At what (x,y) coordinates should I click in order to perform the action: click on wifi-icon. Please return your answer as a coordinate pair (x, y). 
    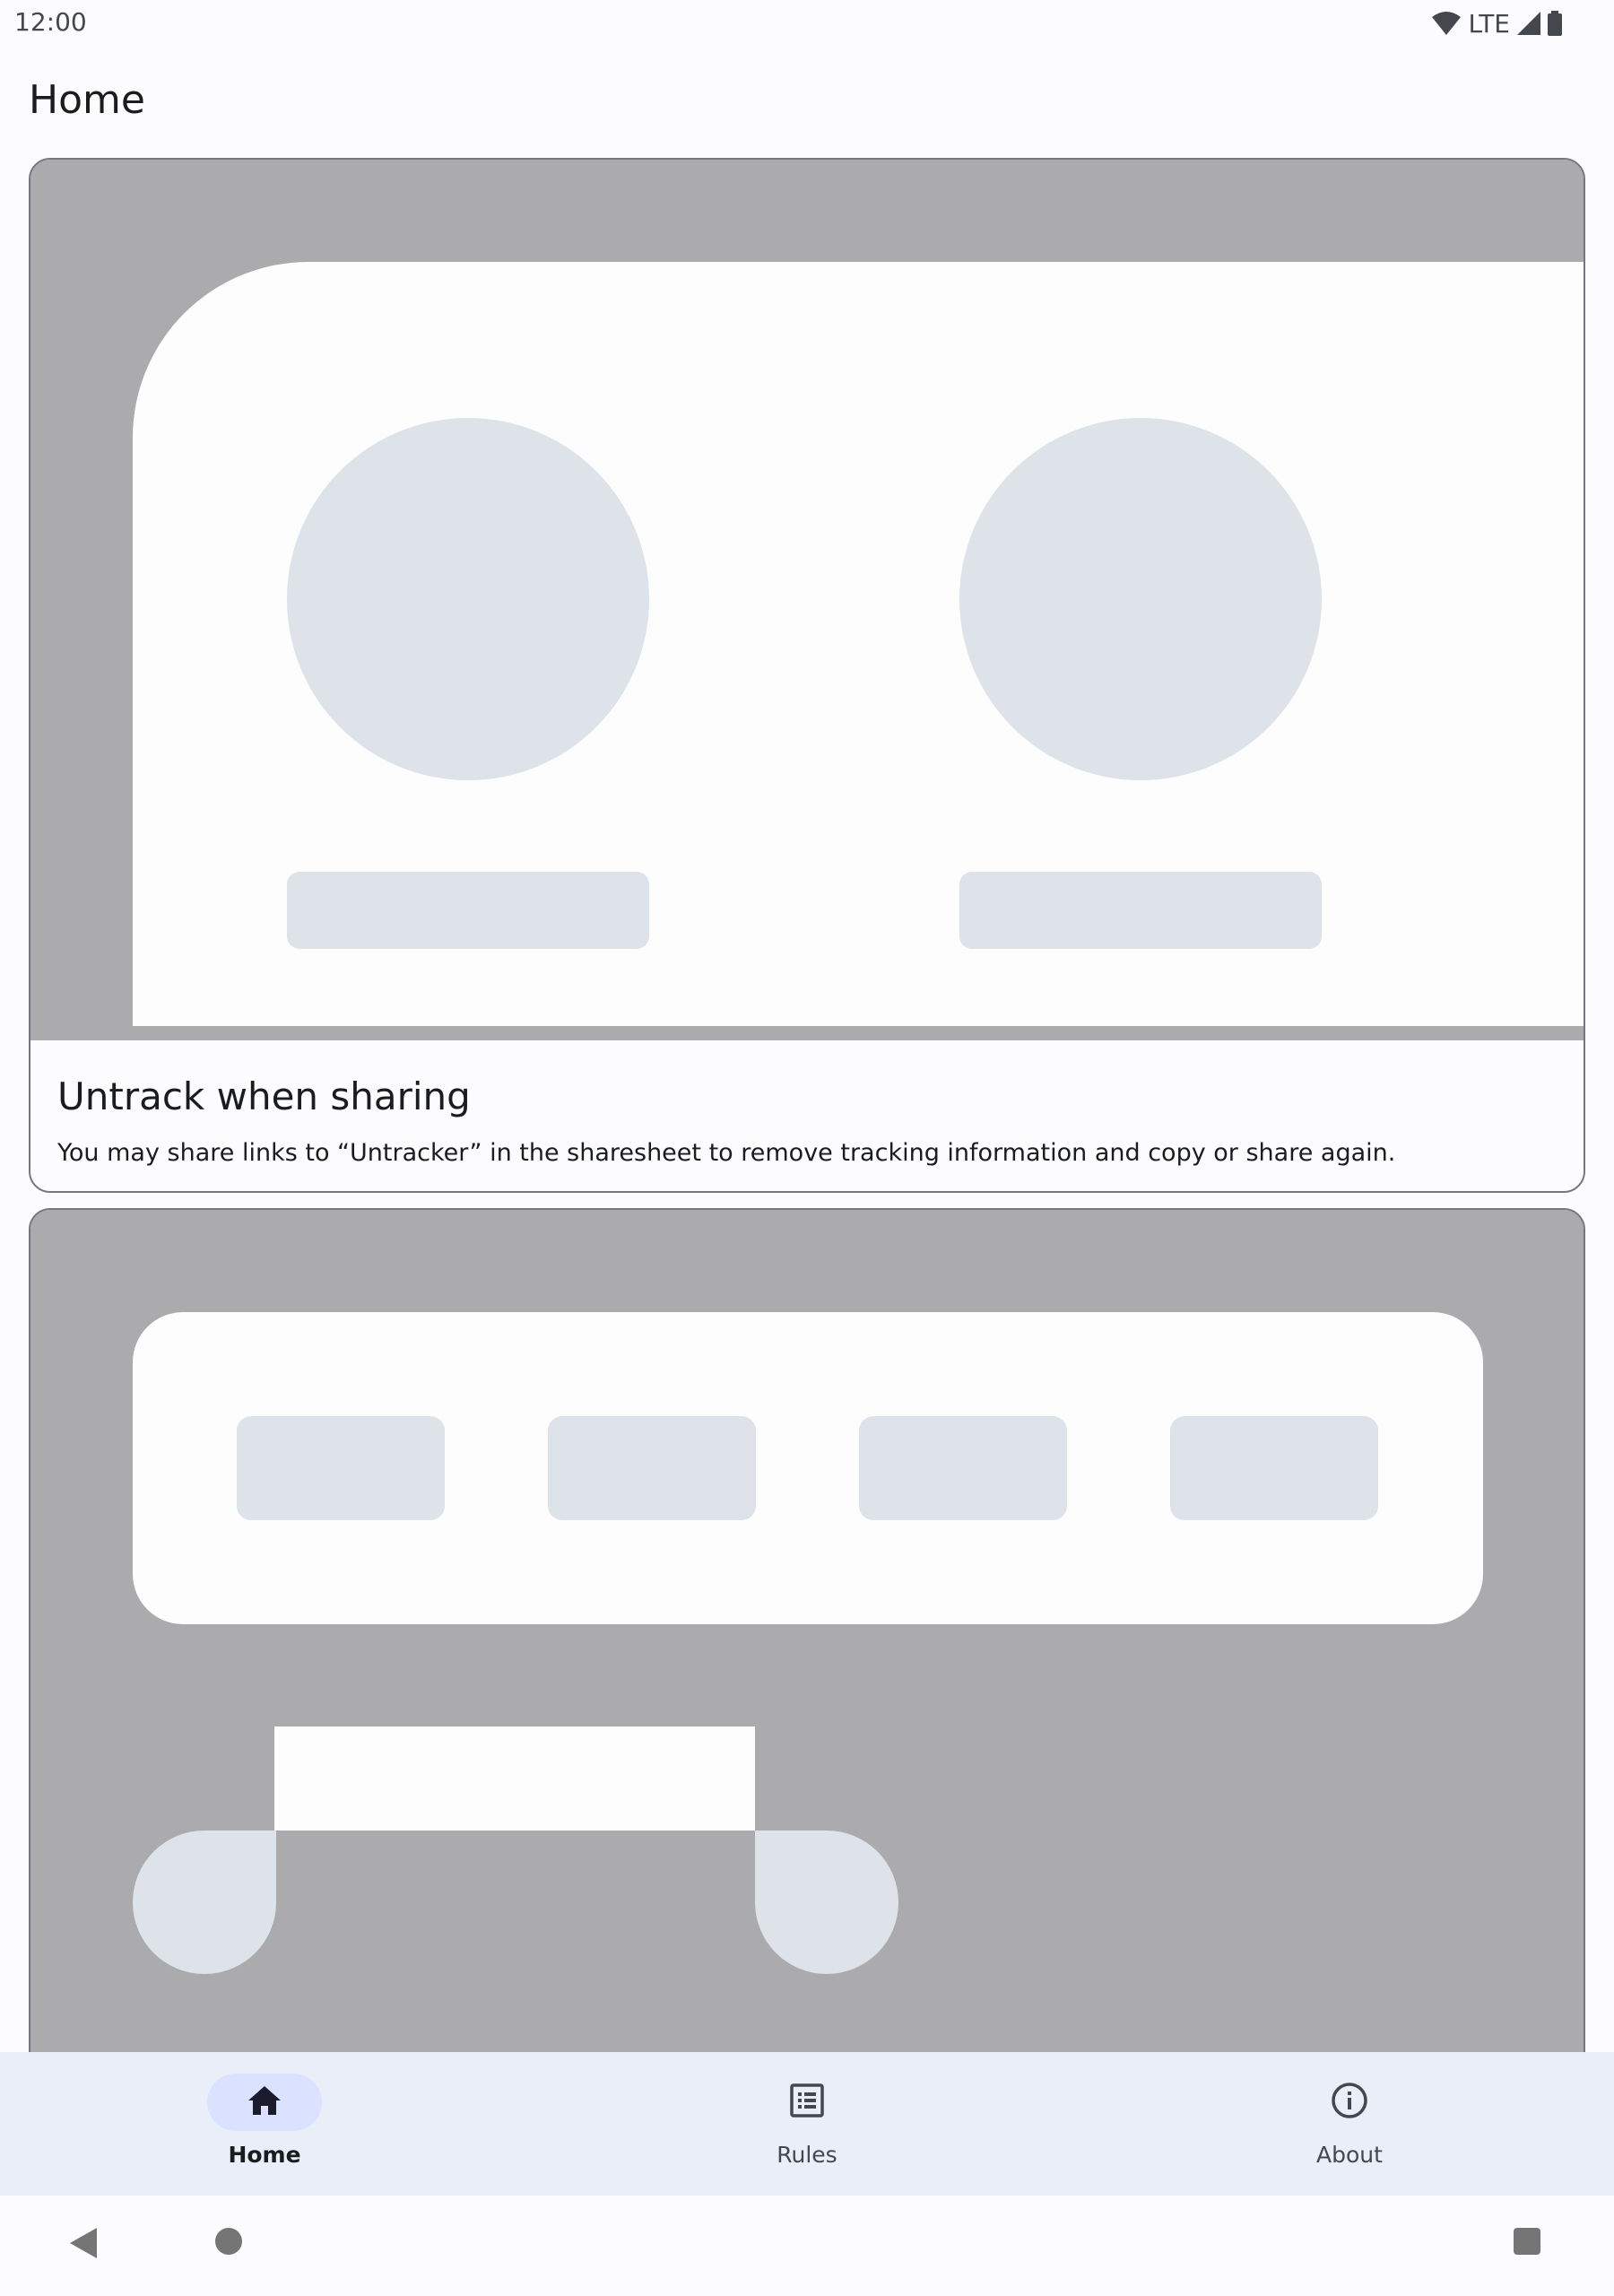
    Looking at the image, I should click on (1447, 23).